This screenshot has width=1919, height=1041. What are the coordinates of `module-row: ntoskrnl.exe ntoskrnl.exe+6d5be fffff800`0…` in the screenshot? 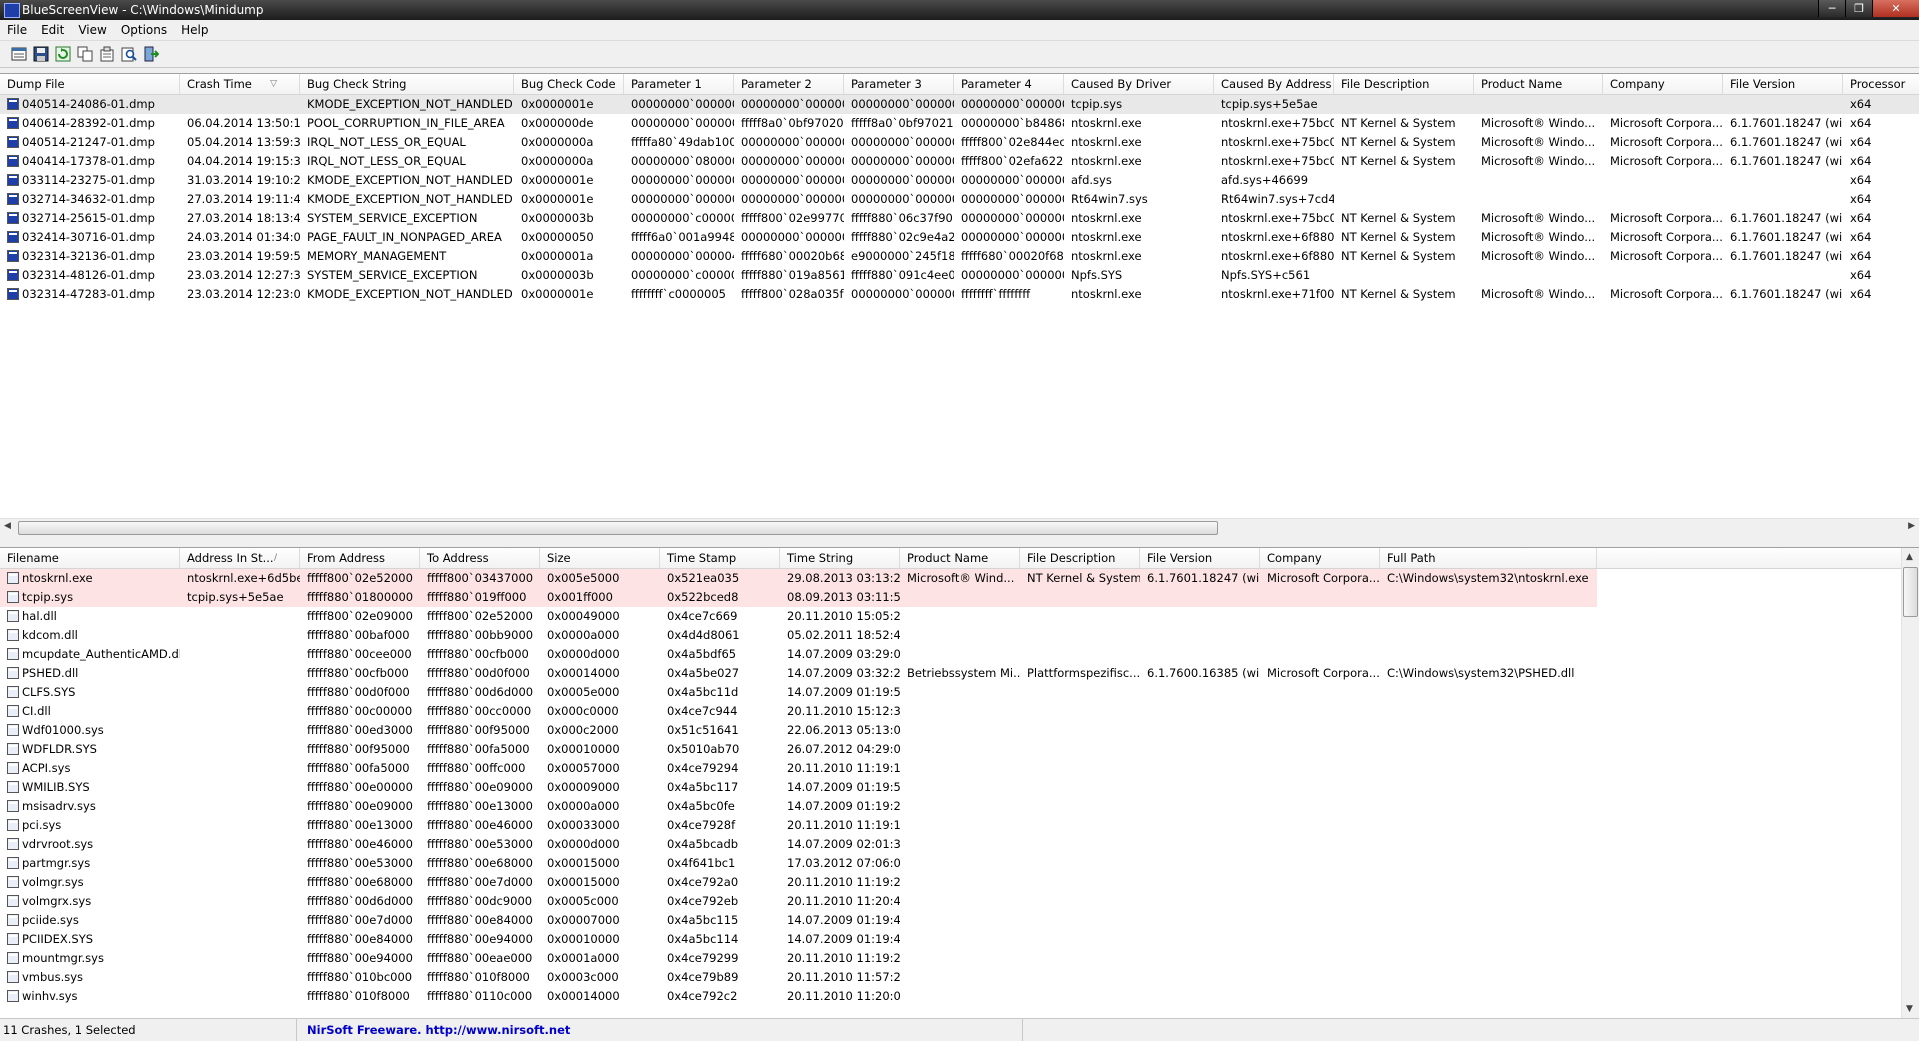 It's located at (959, 578).